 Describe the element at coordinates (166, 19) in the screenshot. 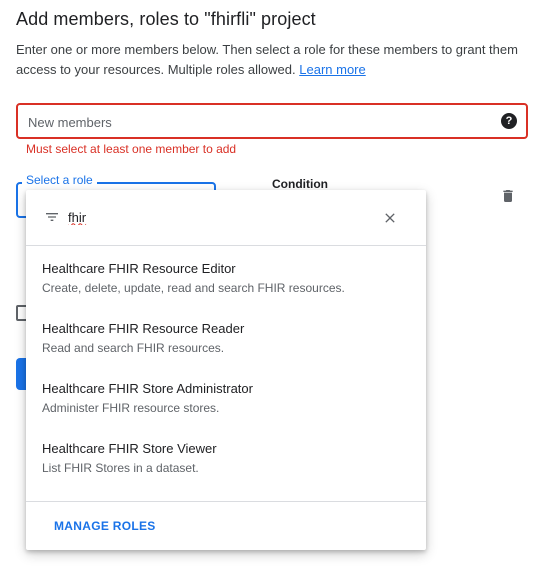

I see `dialog-title: Add members, roles to "fhirfli" project` at that location.